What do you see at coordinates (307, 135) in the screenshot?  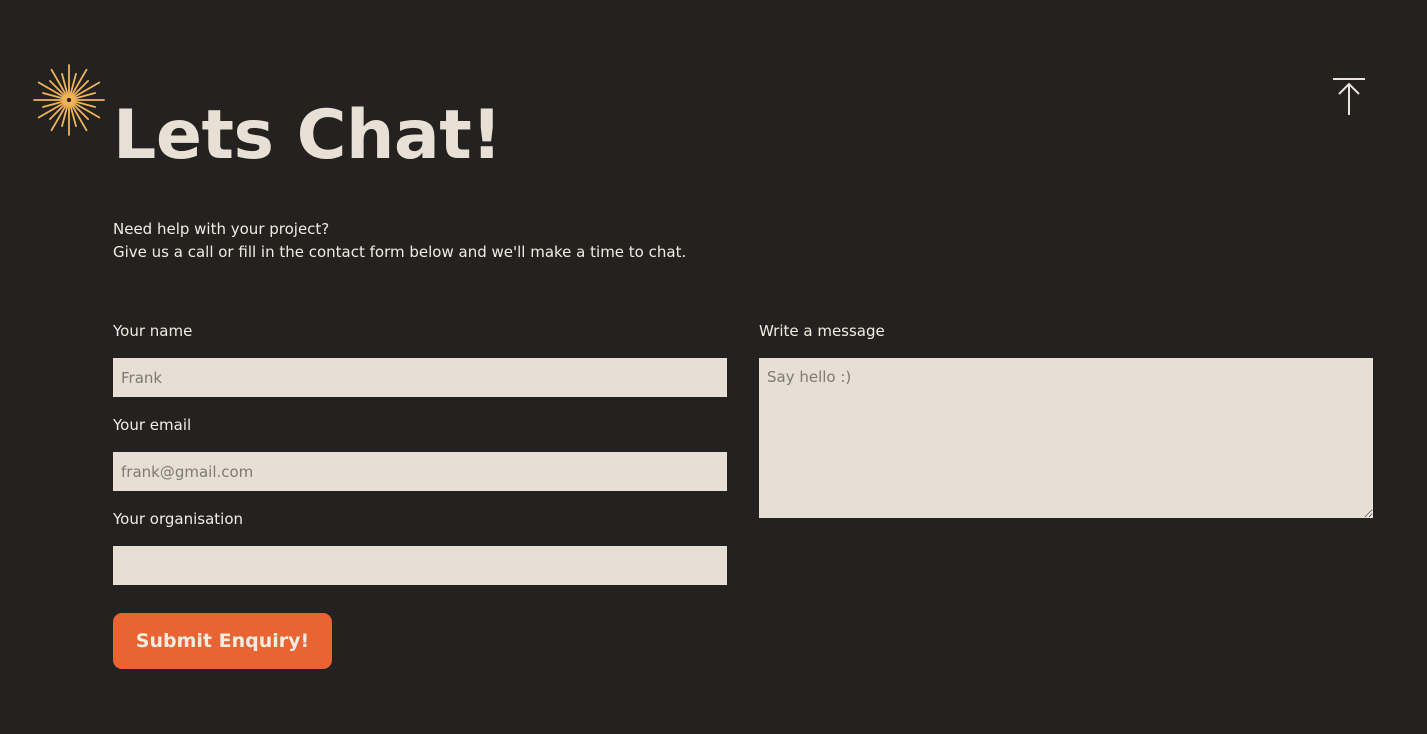 I see `page-title: Lets Chat!` at bounding box center [307, 135].